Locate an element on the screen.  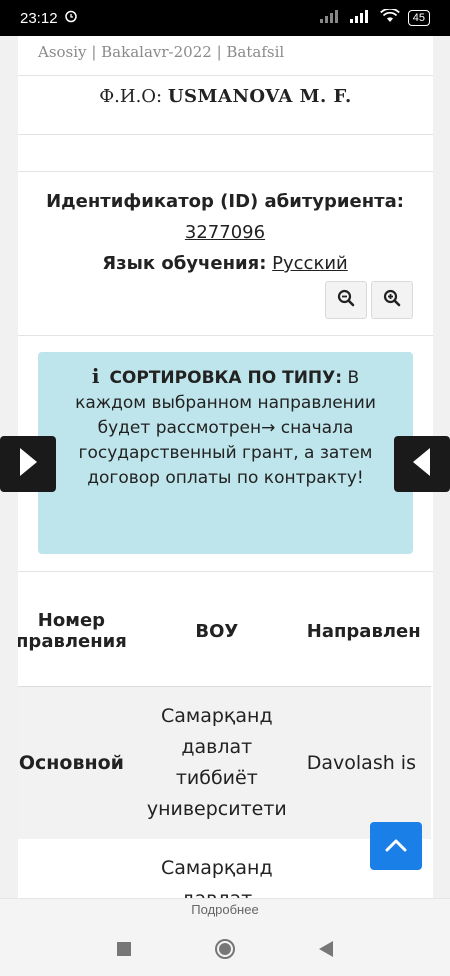
status-time: 23:12 is located at coordinates (39, 18).